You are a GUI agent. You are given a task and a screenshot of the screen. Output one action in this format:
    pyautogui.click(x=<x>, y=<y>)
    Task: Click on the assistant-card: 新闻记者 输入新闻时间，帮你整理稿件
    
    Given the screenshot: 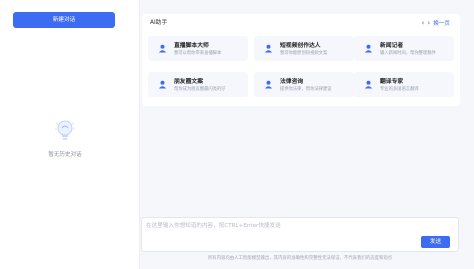 What is the action you would take?
    pyautogui.click(x=404, y=48)
    